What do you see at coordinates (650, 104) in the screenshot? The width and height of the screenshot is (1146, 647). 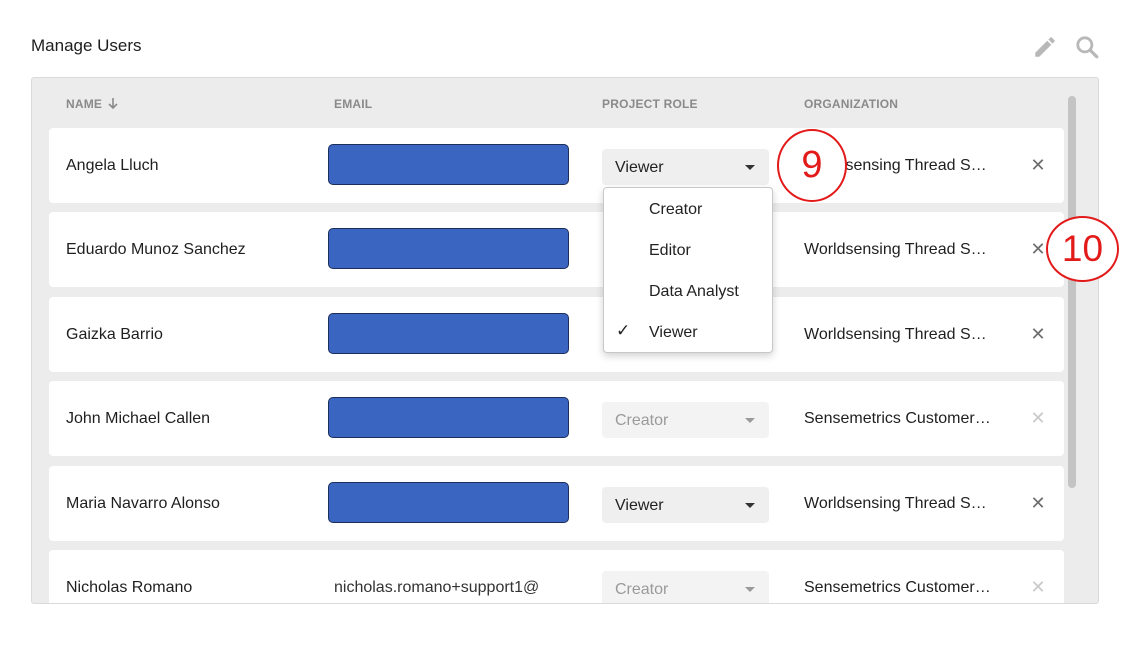 I see `column-header-project-role: PROJECT ROLE` at bounding box center [650, 104].